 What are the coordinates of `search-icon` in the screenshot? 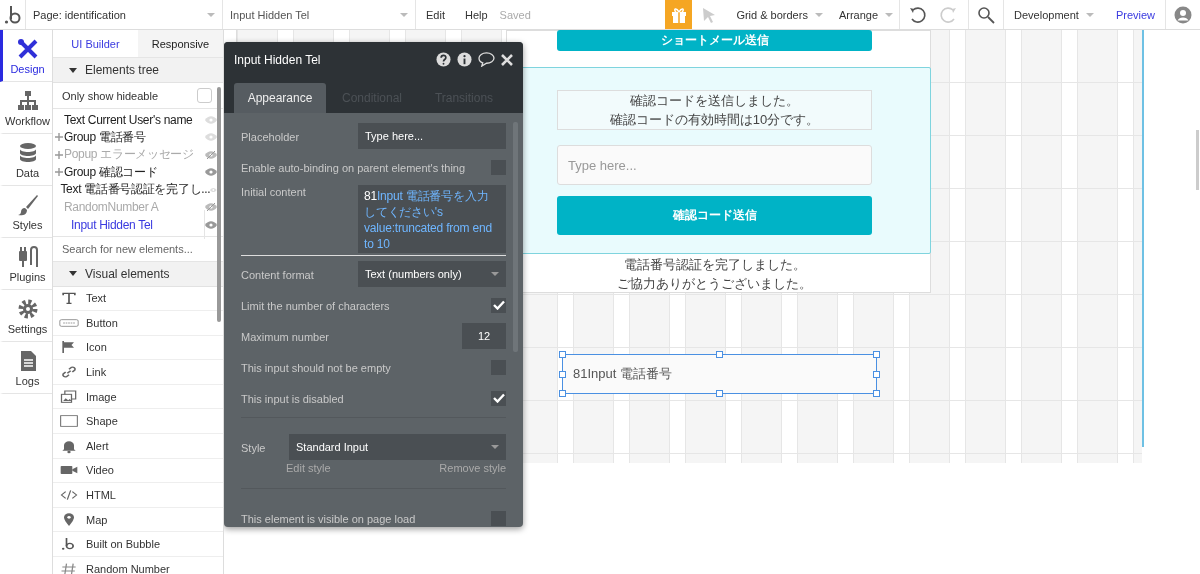 It's located at (986, 14).